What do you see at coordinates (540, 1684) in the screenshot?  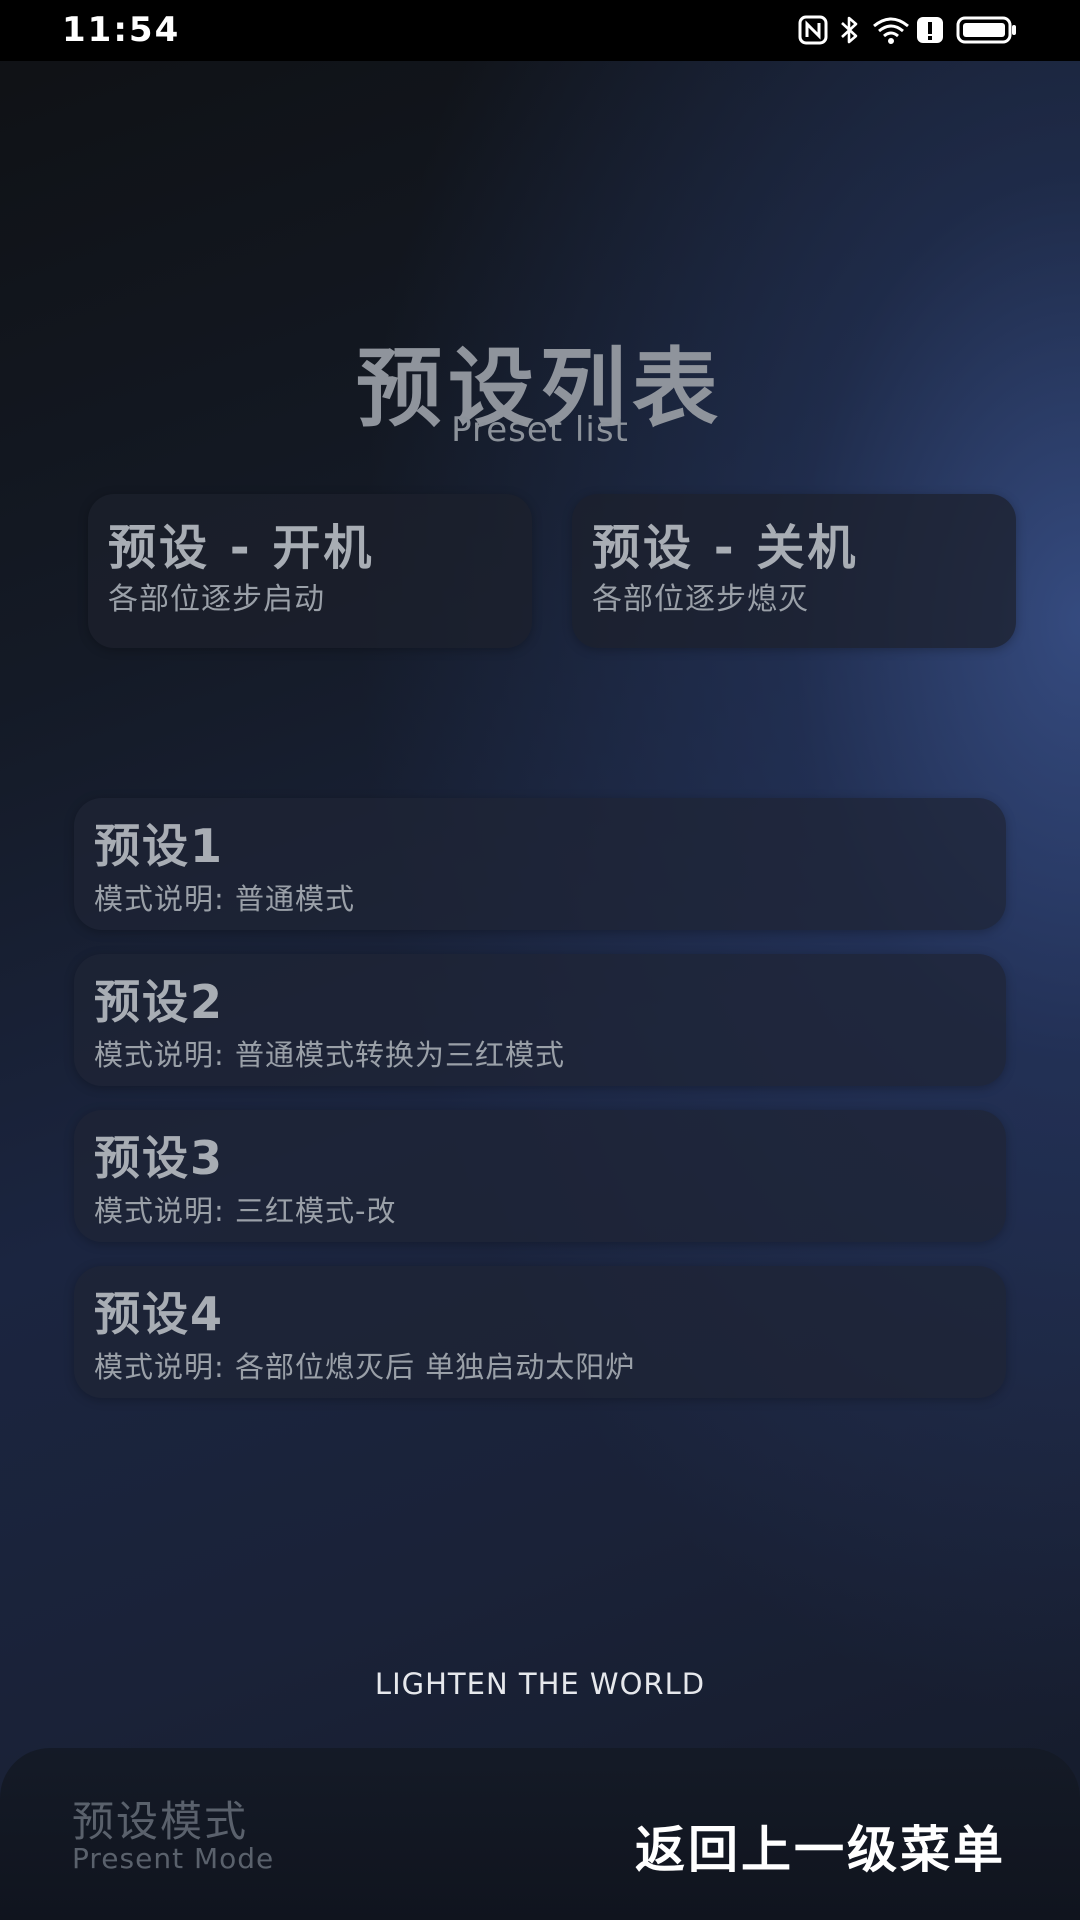 I see `slogan-text: LIGHTEN THE WORLD` at bounding box center [540, 1684].